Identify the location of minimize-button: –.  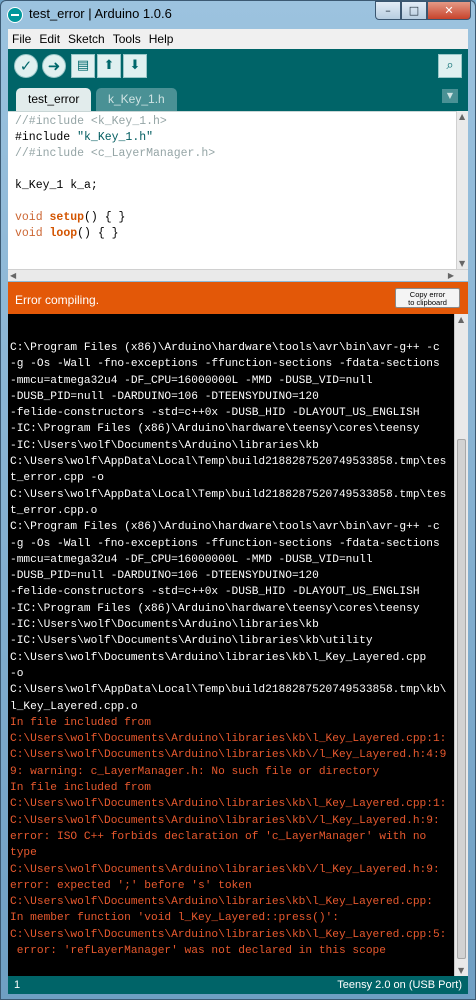
(388, 10).